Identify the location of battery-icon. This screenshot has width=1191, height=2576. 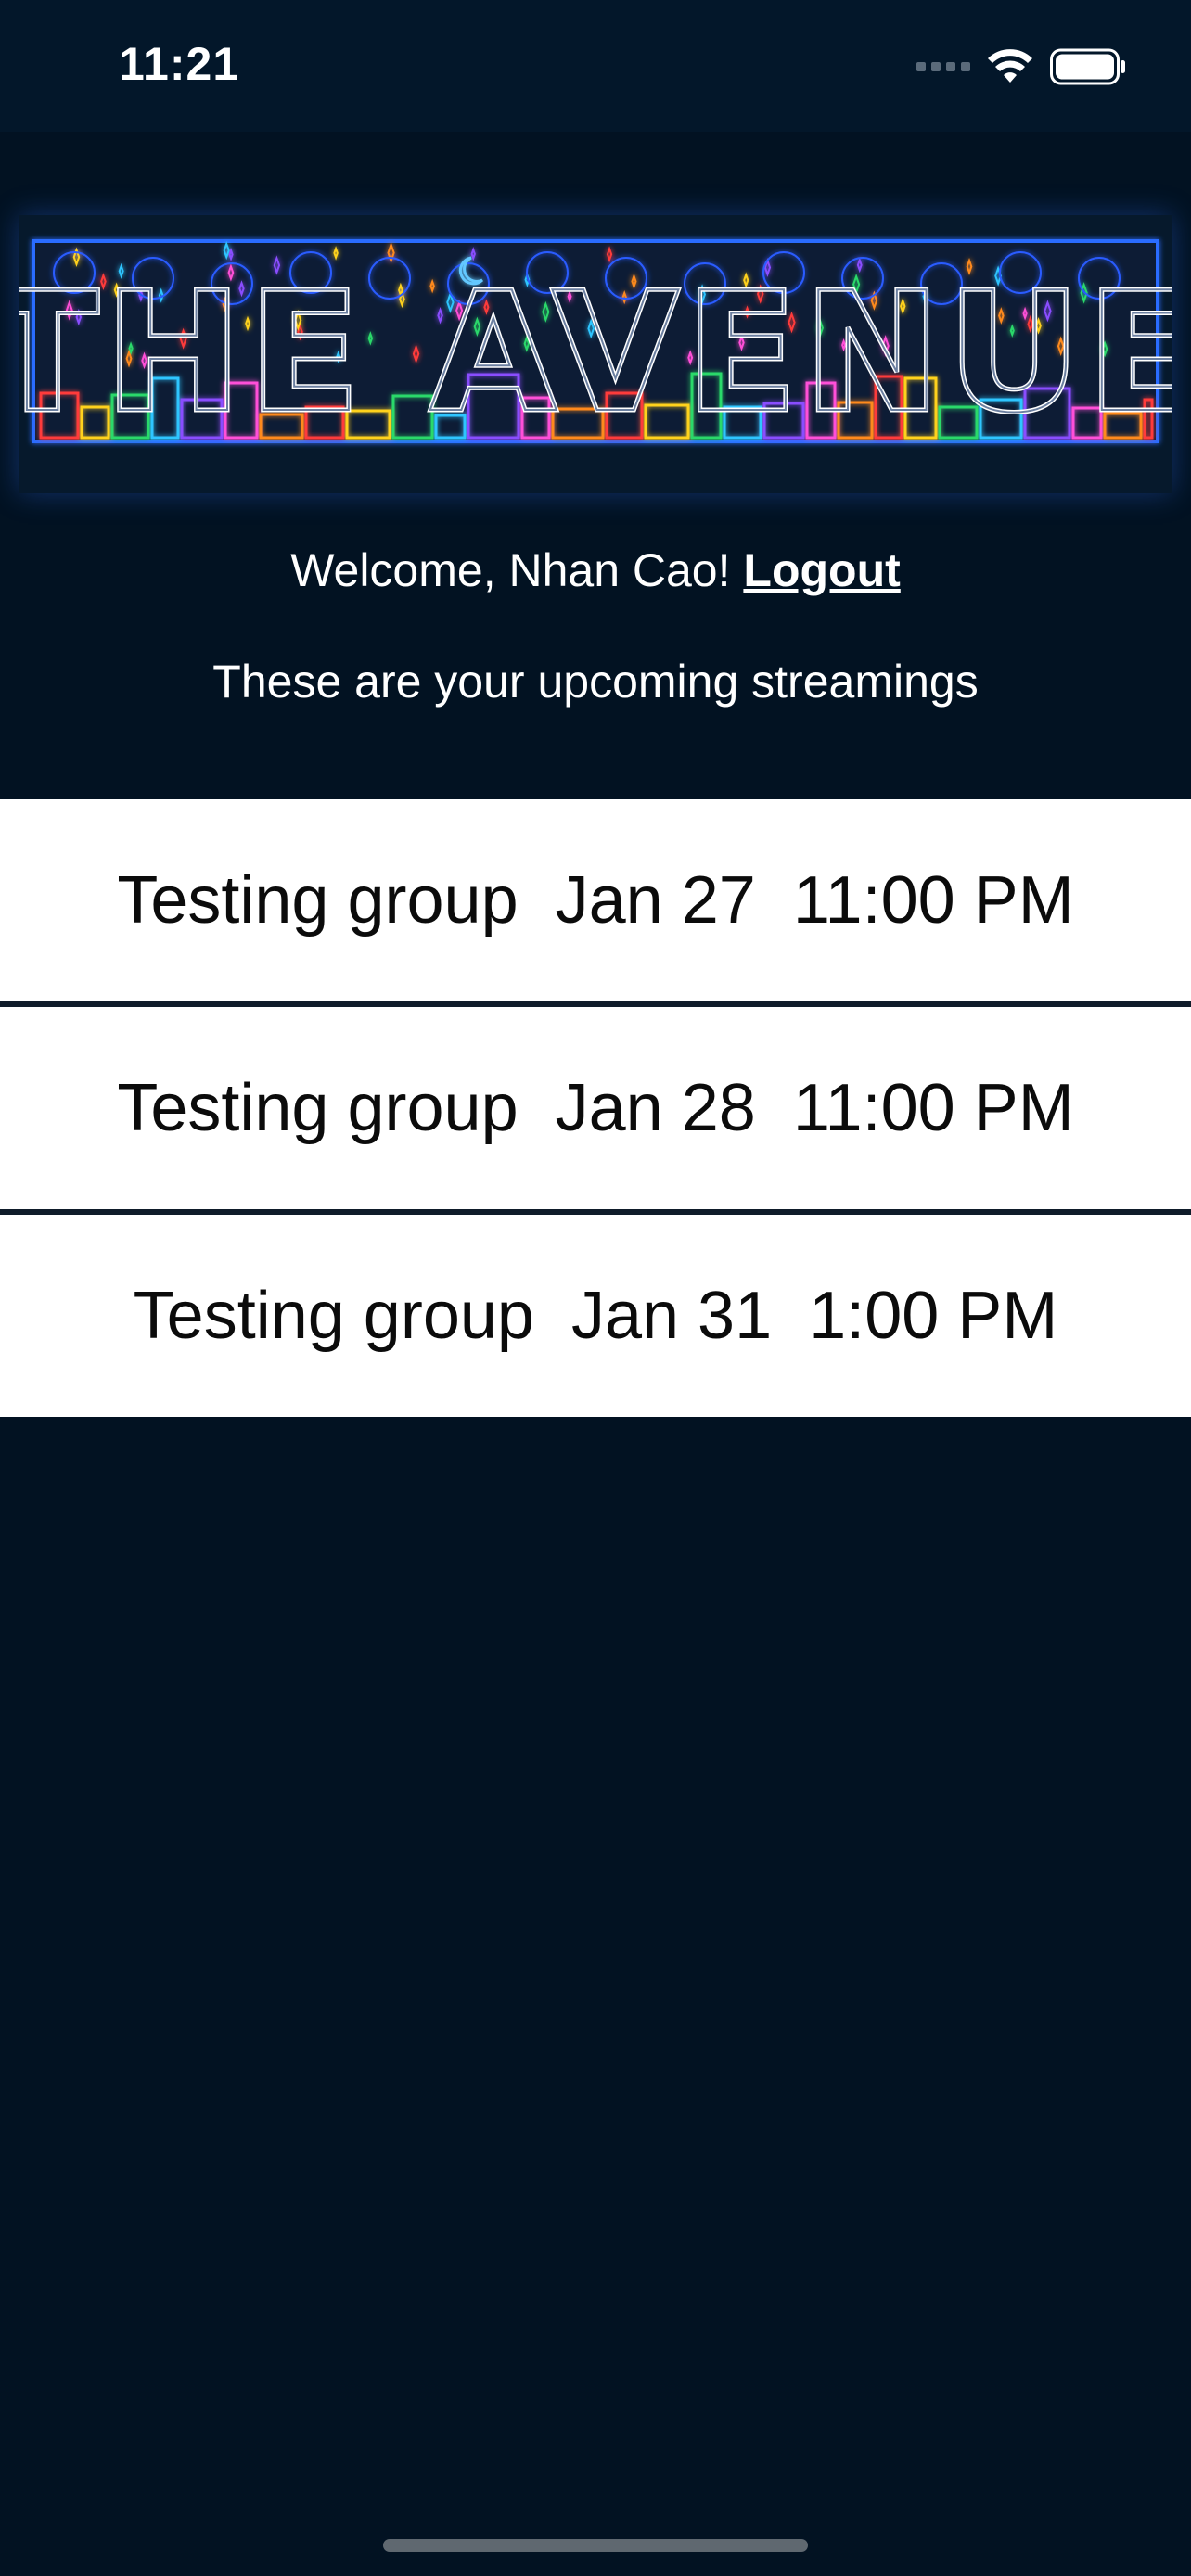
(1087, 66).